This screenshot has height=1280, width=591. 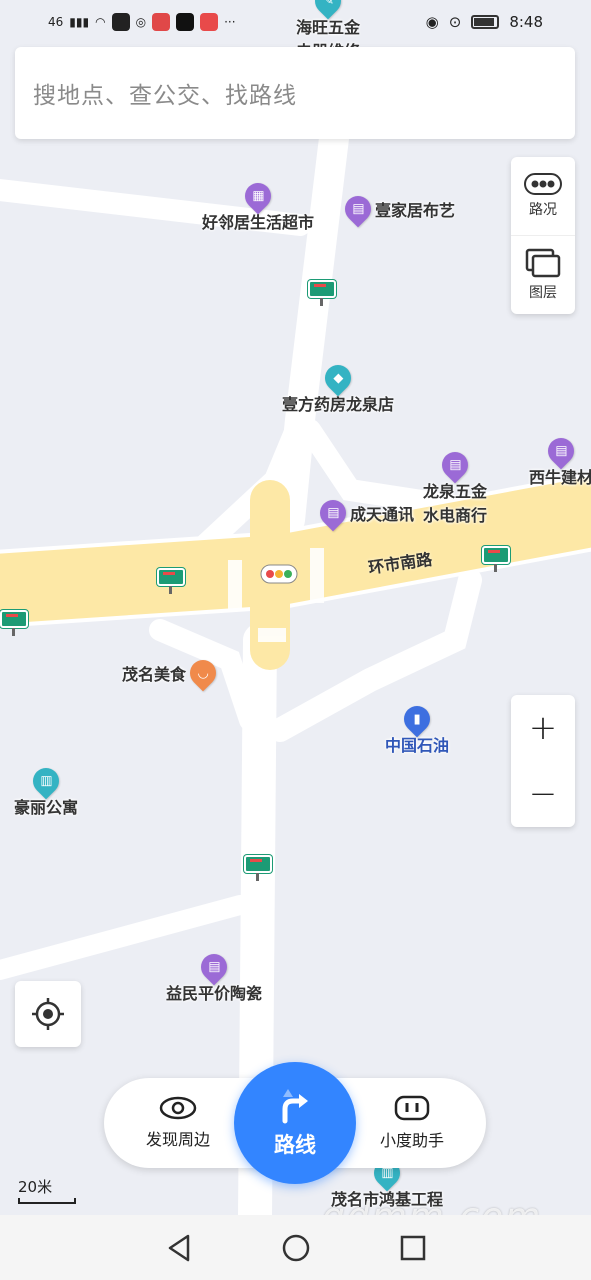 I want to click on back-button, so click(x=179, y=1248).